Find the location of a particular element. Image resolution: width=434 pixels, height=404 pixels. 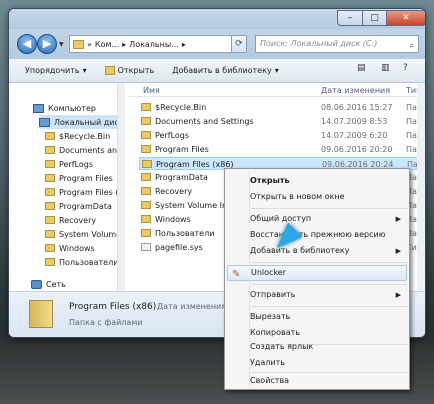

minimize-button: – is located at coordinates (350, 18).